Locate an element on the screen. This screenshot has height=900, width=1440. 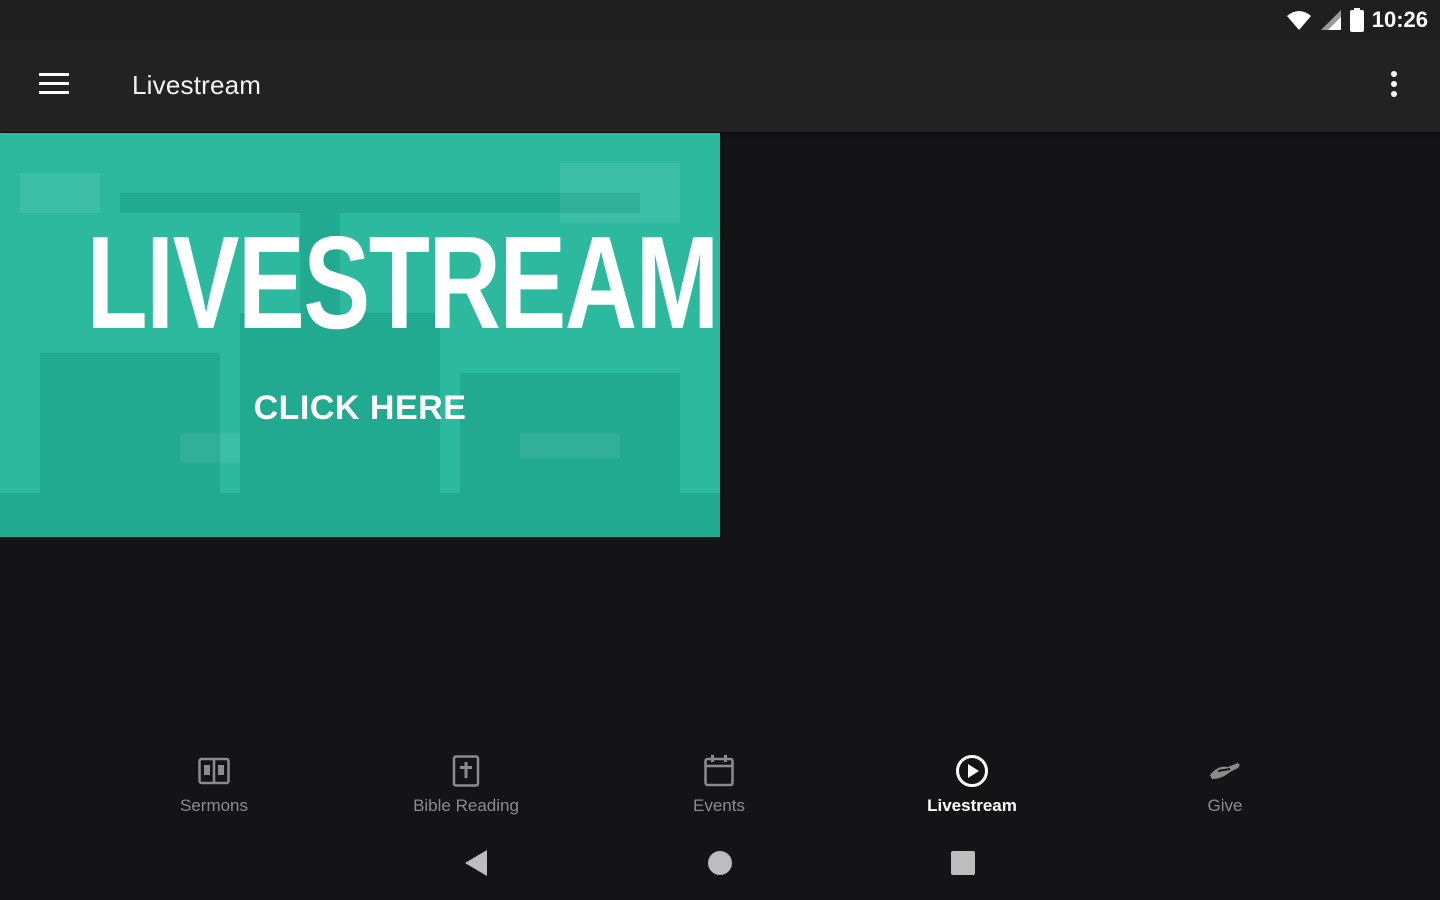
nav-label: Give is located at coordinates (1225, 805).